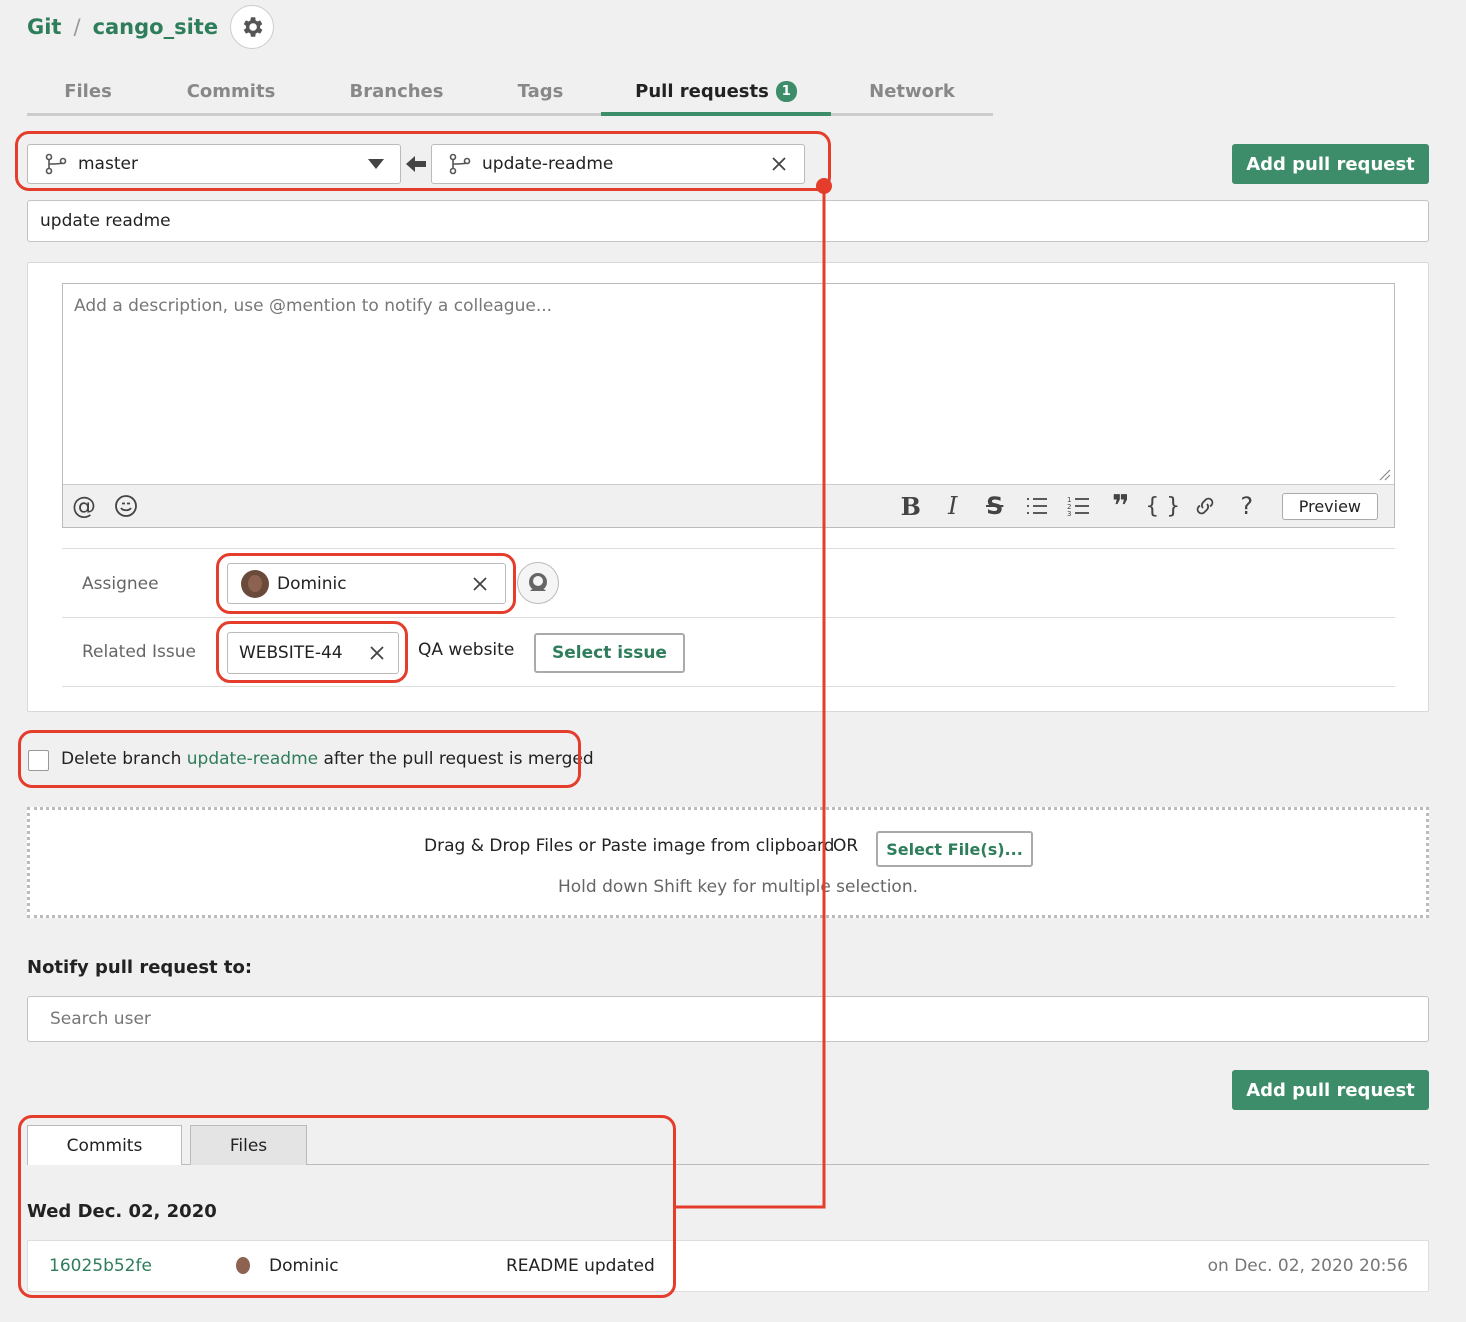 The width and height of the screenshot is (1466, 1322). What do you see at coordinates (754, 693) in the screenshot?
I see `highlight-connector` at bounding box center [754, 693].